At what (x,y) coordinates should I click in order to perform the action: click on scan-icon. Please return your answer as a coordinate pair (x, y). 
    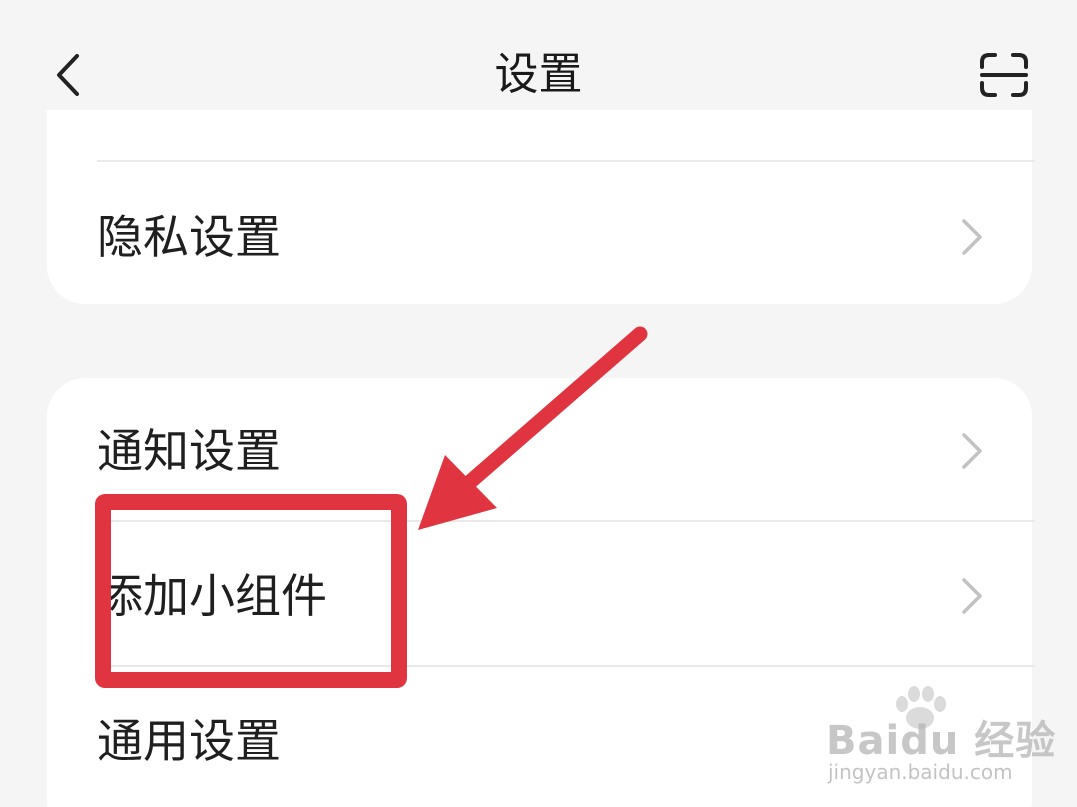
    Looking at the image, I should click on (1004, 75).